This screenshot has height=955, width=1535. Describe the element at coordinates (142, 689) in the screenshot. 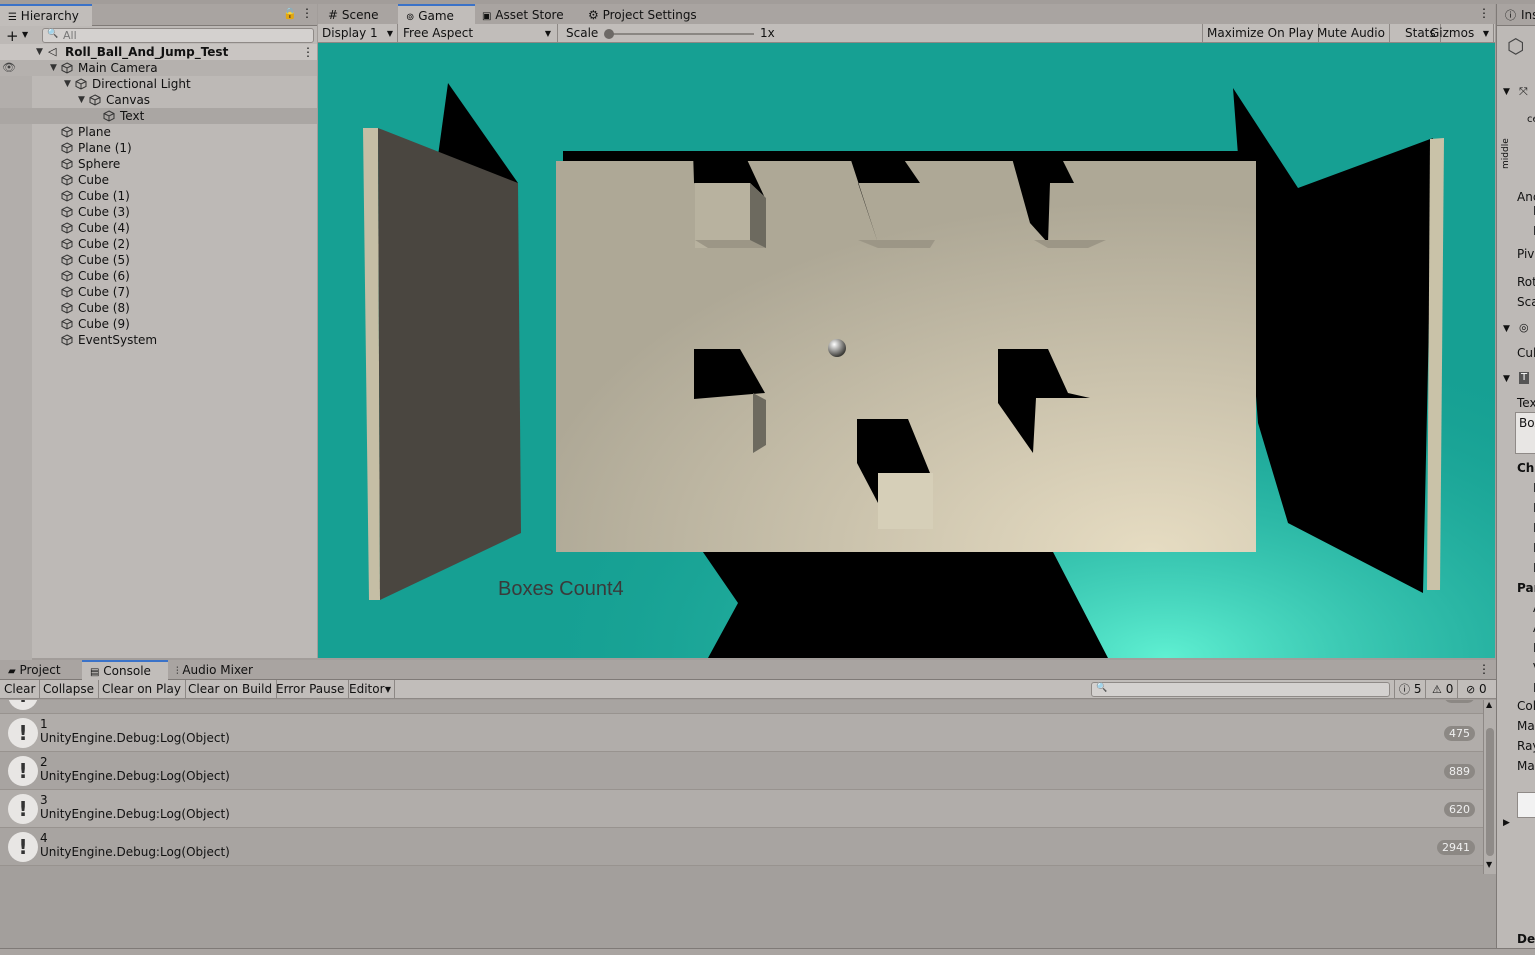

I see `clear-on-play-toggle: Clear on Play` at that location.